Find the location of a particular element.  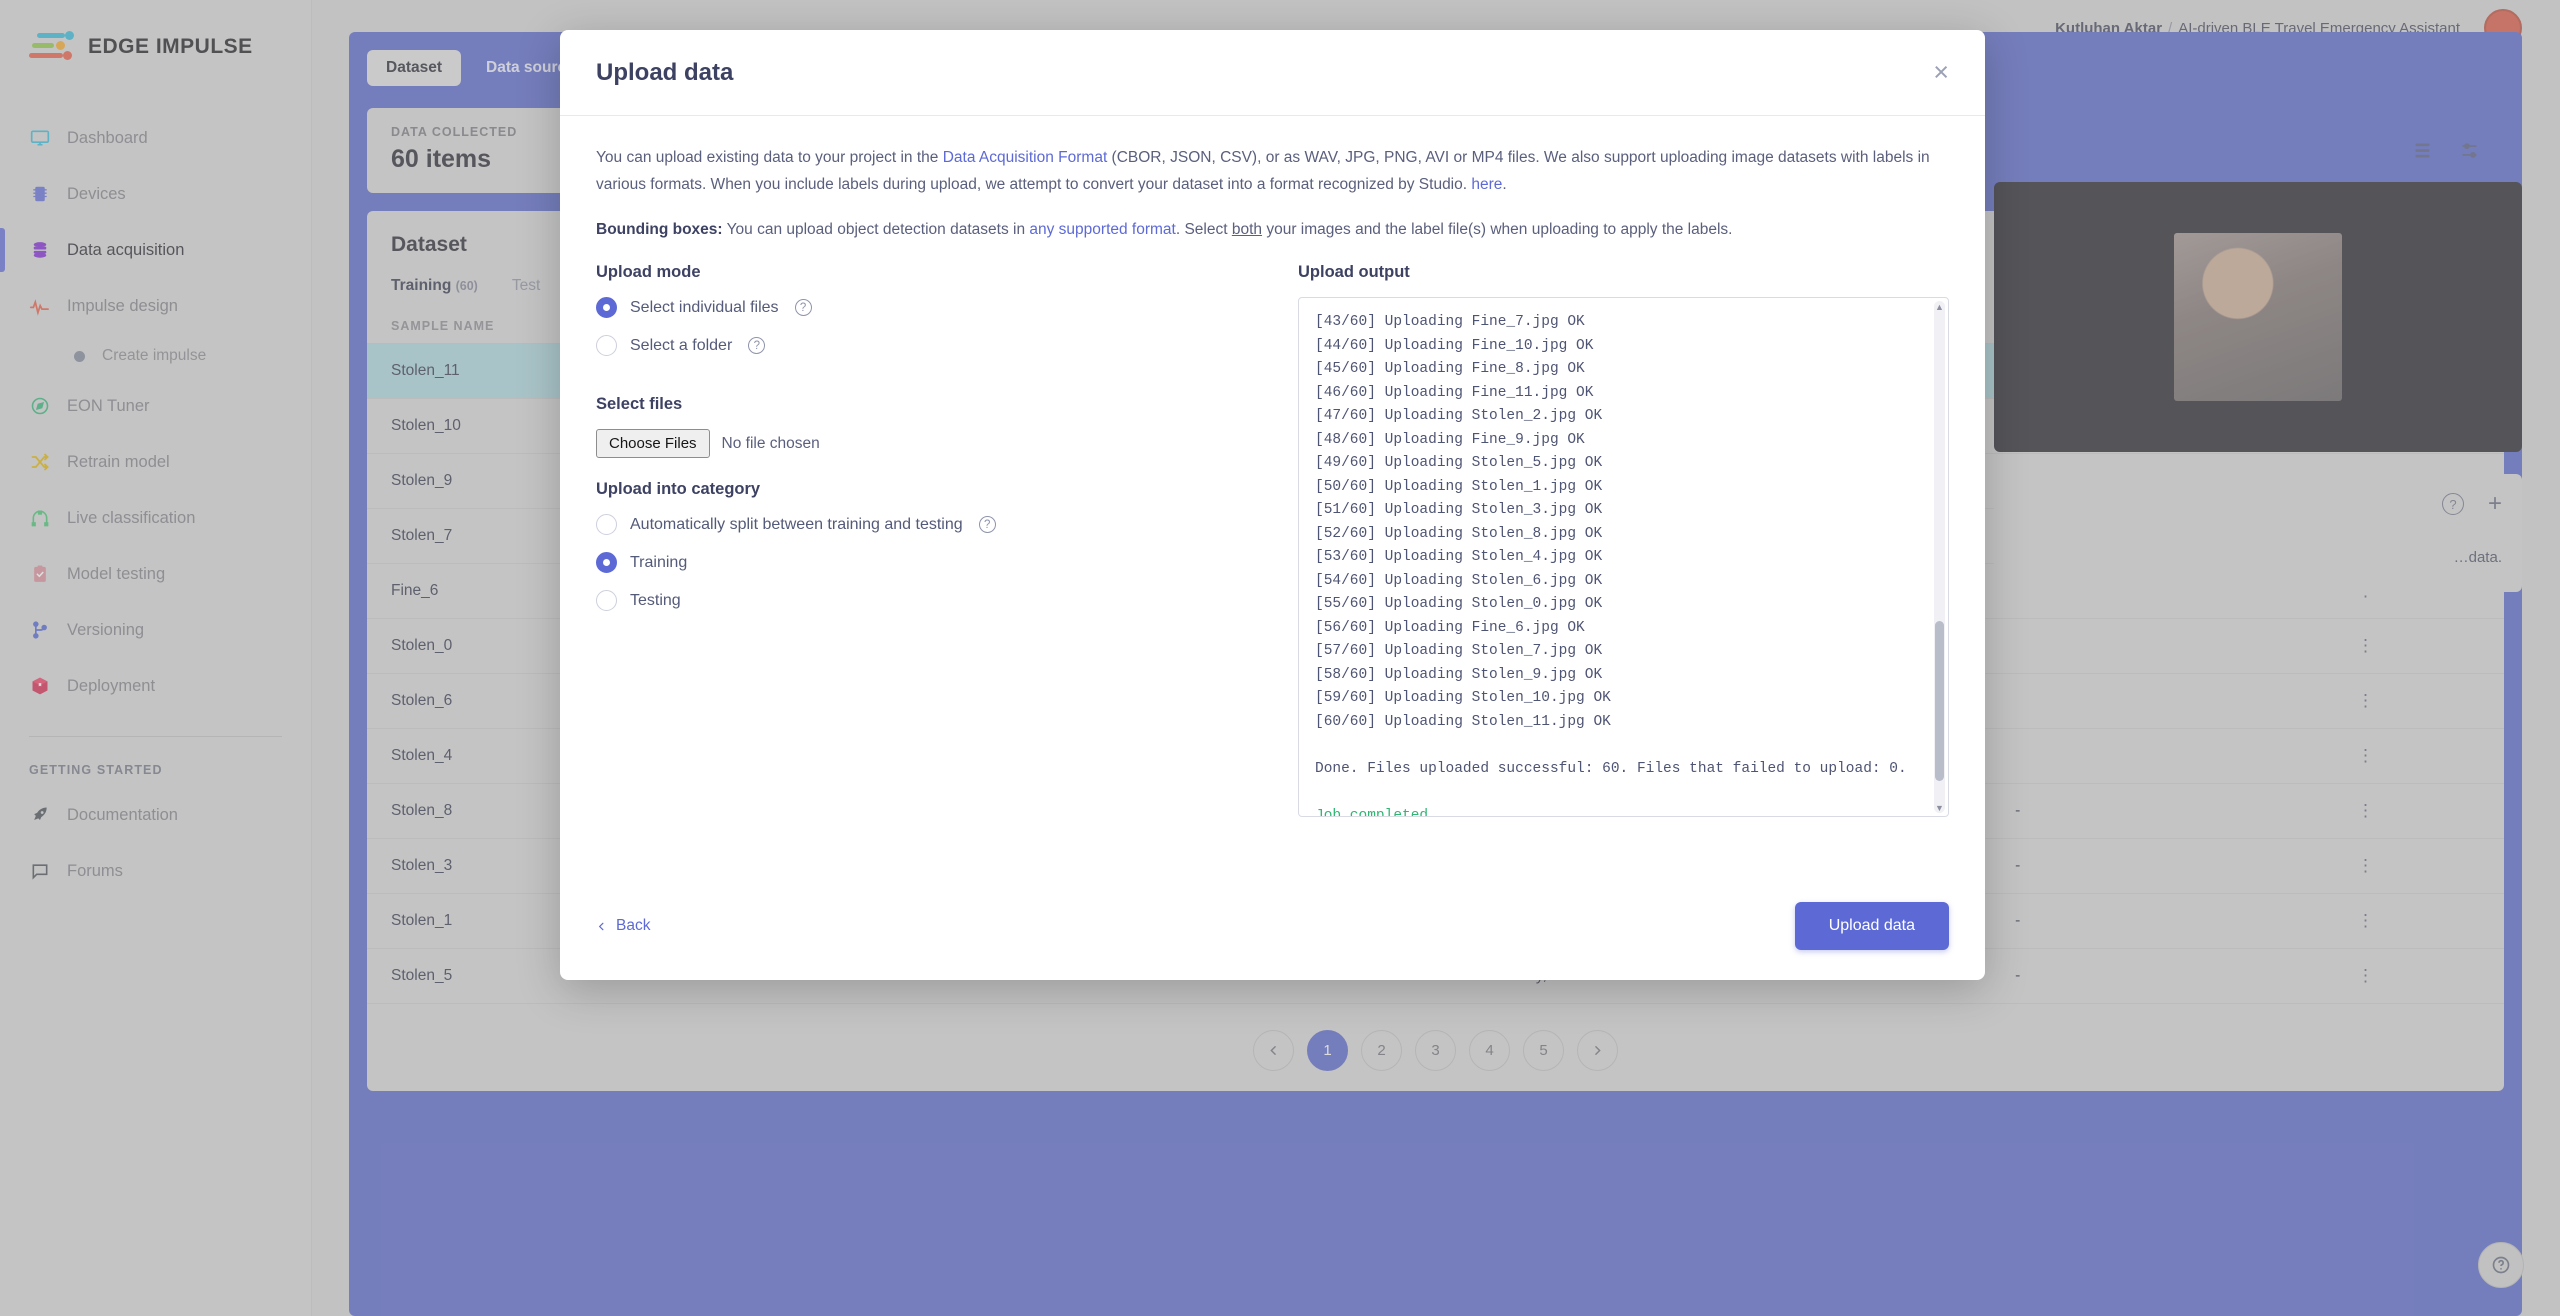

intro-text-c: . is located at coordinates (1504, 185).